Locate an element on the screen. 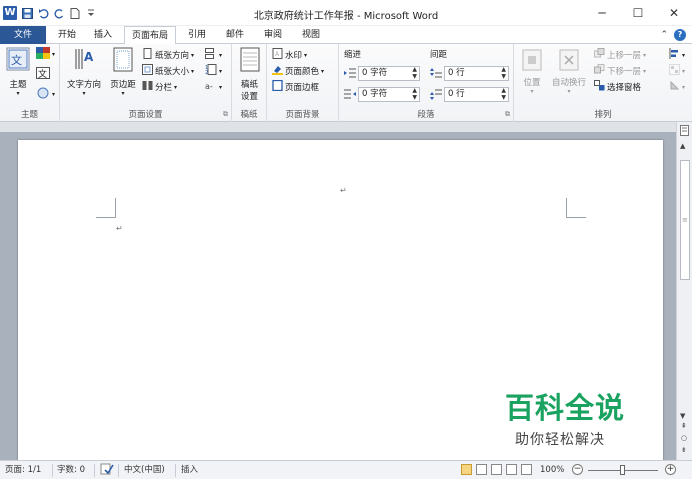 Image resolution: width=692 pixels, height=479 pixels. collapse-ribbon-icon: ⌃ is located at coordinates (664, 35).